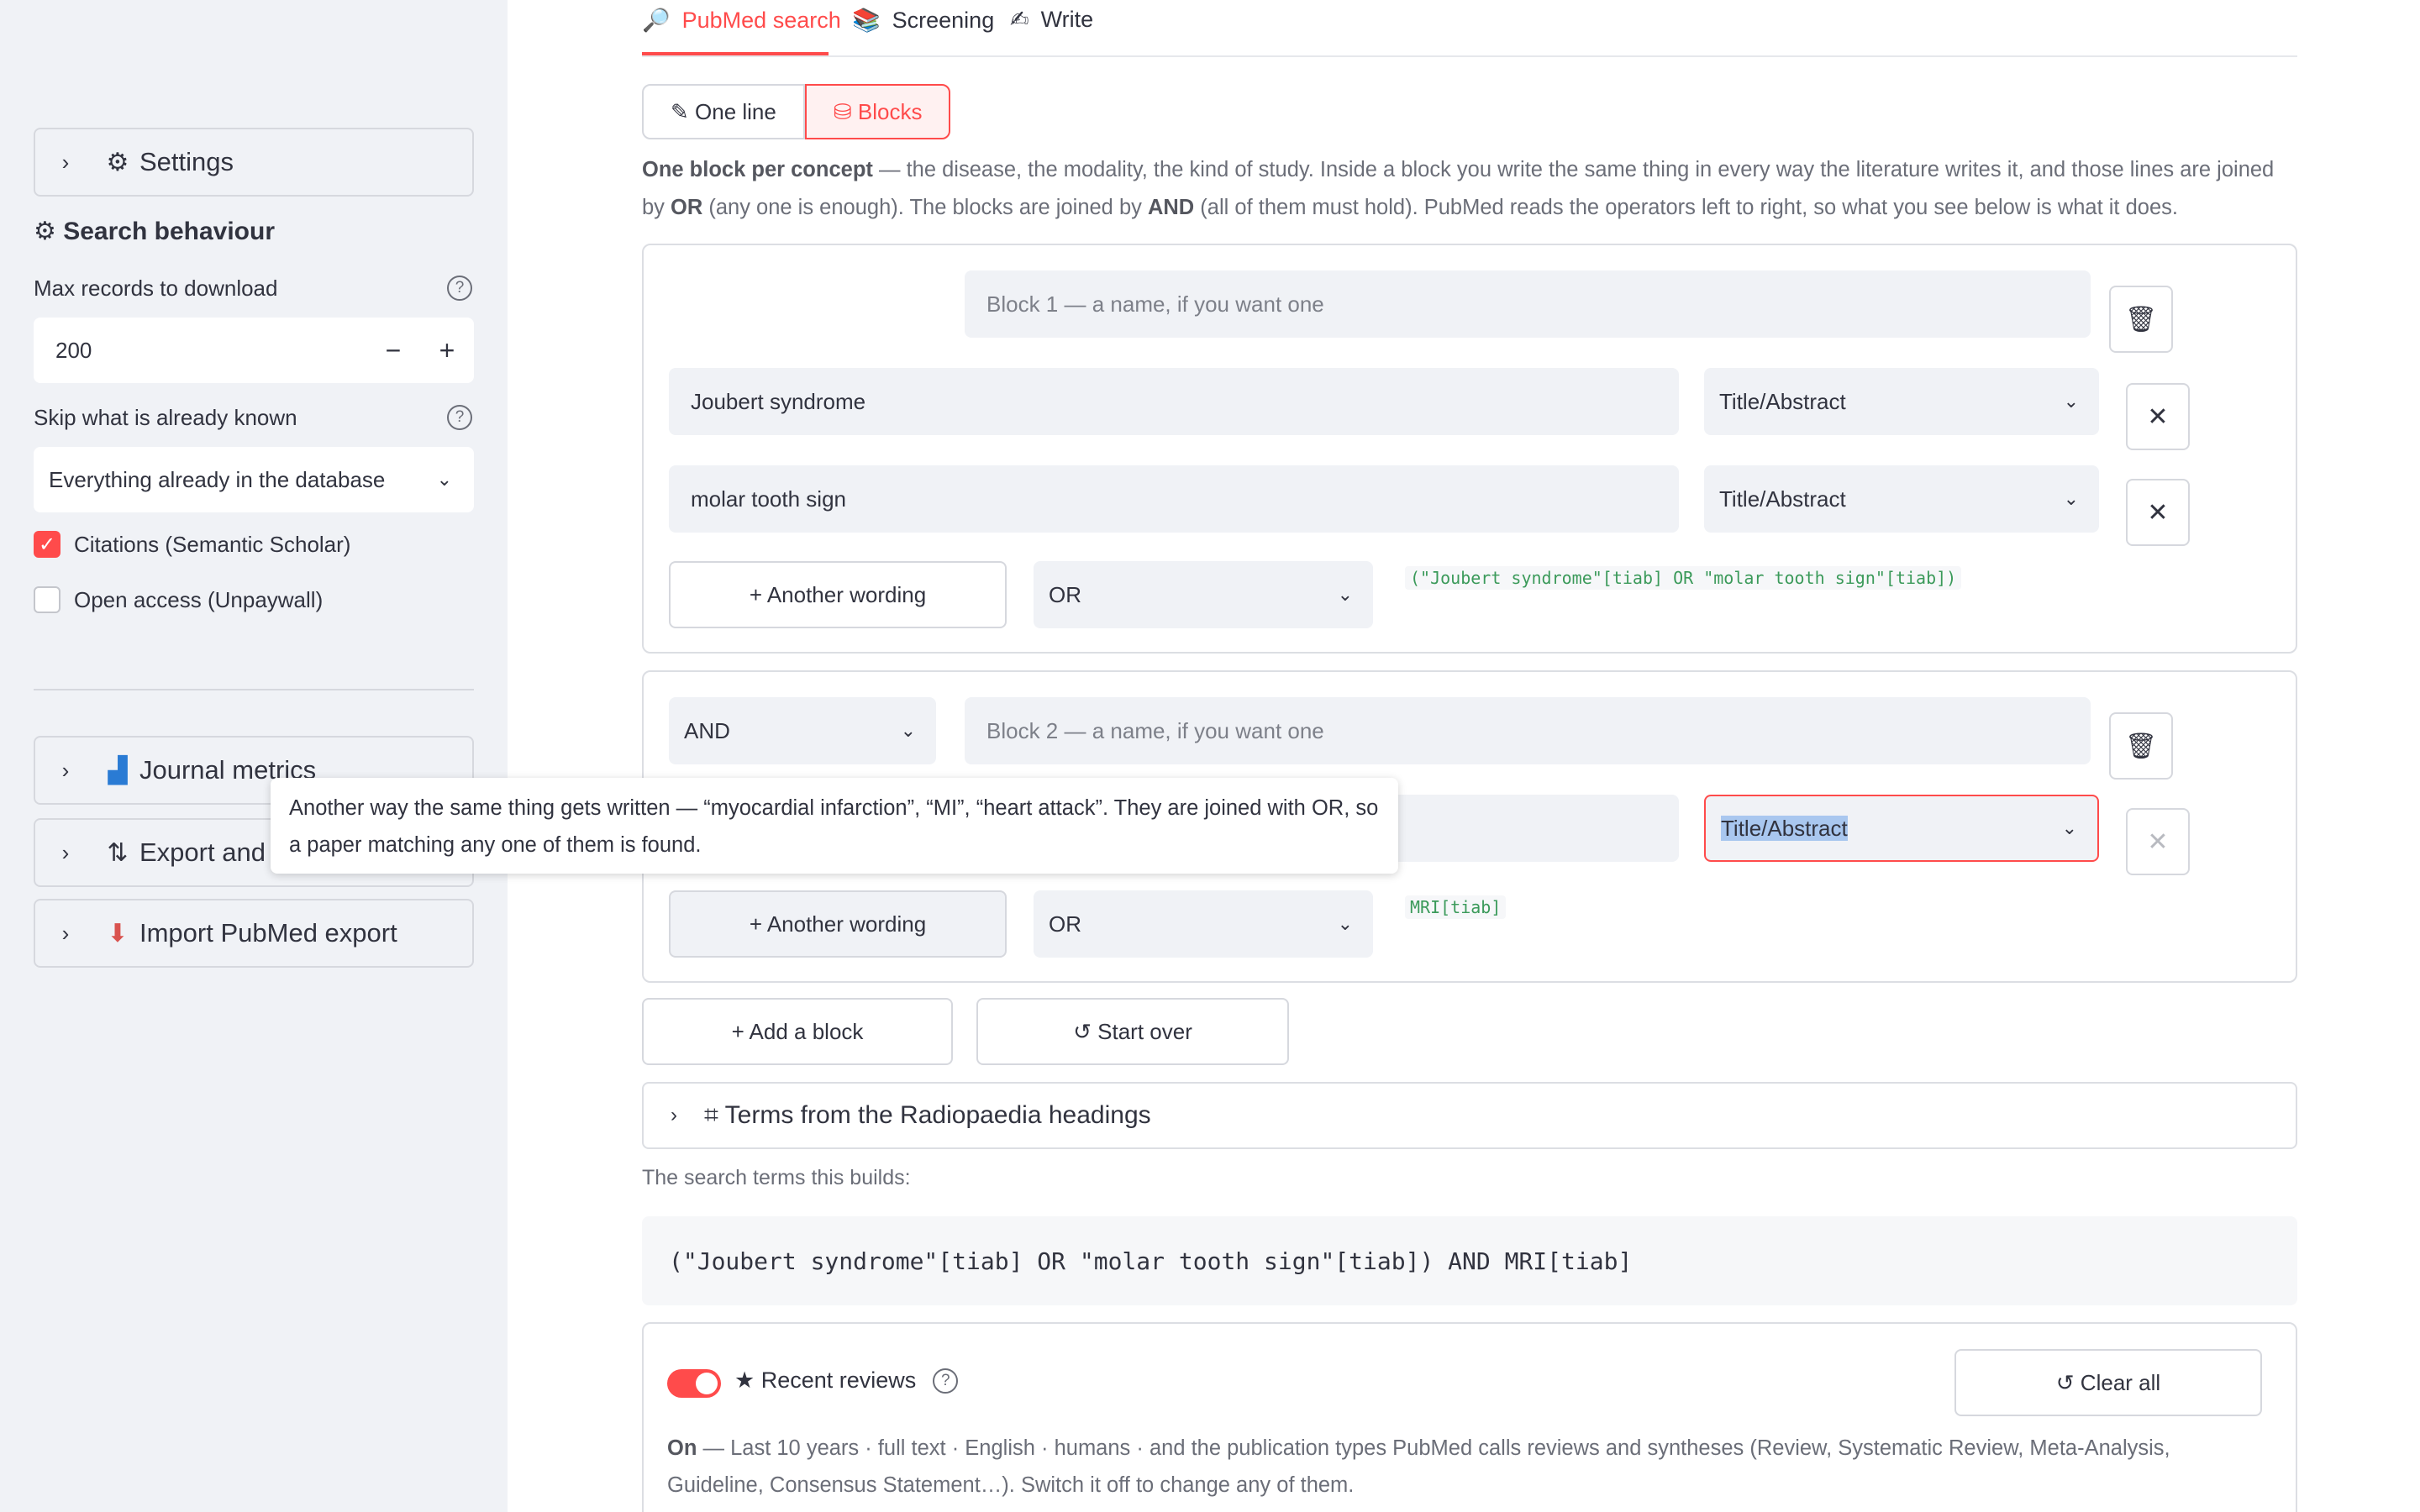 Image resolution: width=2420 pixels, height=1512 pixels. Describe the element at coordinates (187, 161) in the screenshot. I see `settings-label: Settings` at that location.